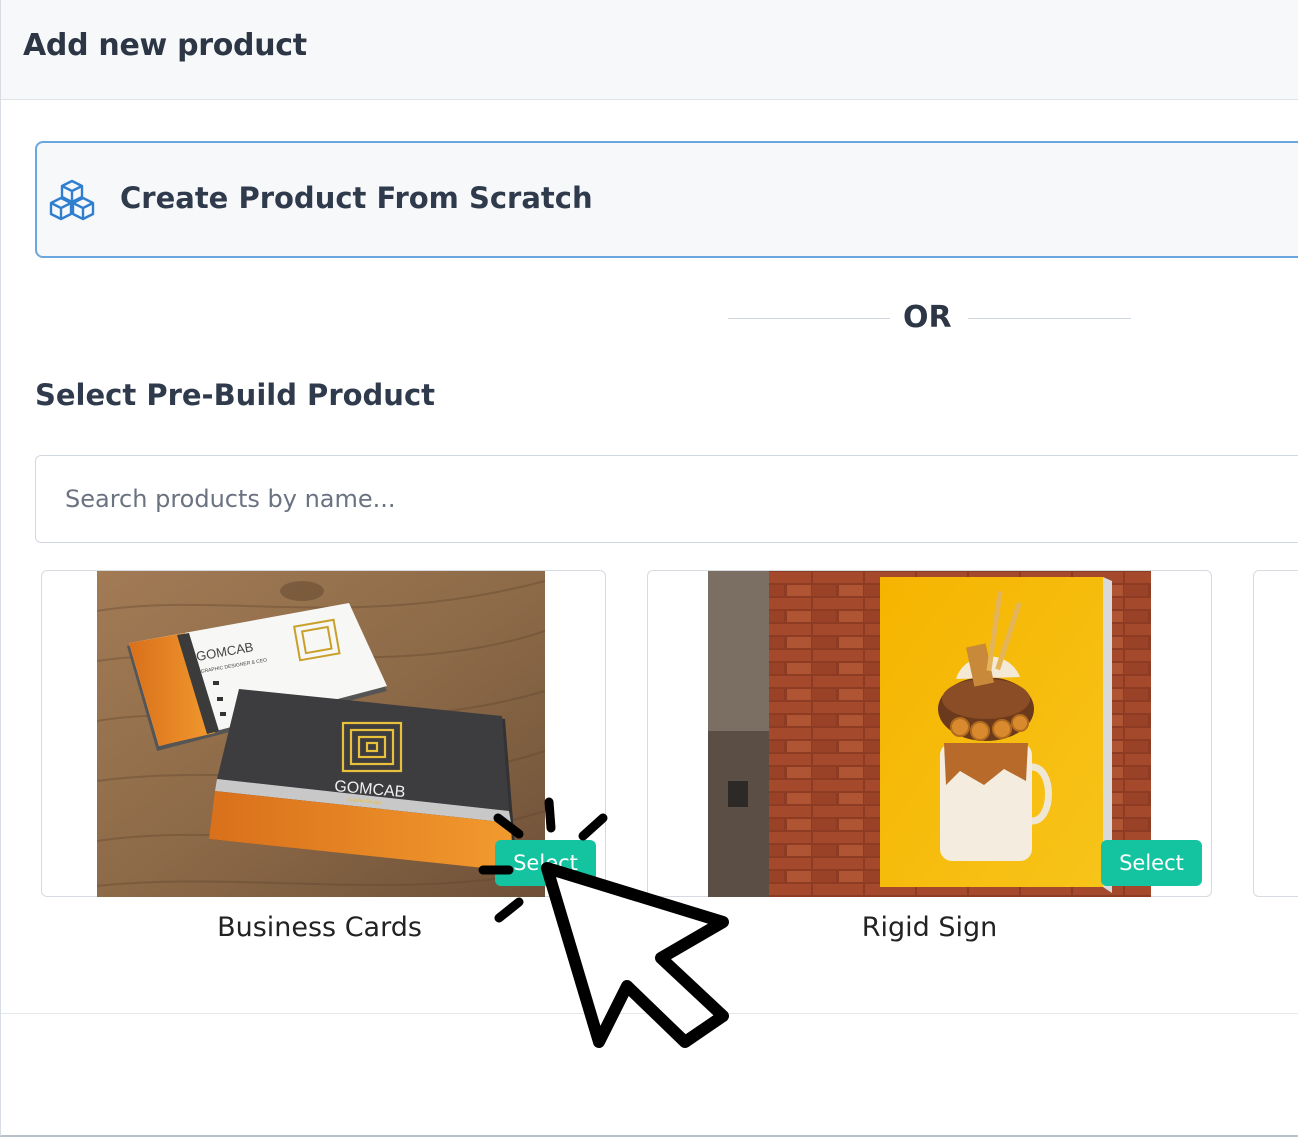 This screenshot has width=1298, height=1137. Describe the element at coordinates (1151, 863) in the screenshot. I see `select-rigid-sign-button: Select` at that location.